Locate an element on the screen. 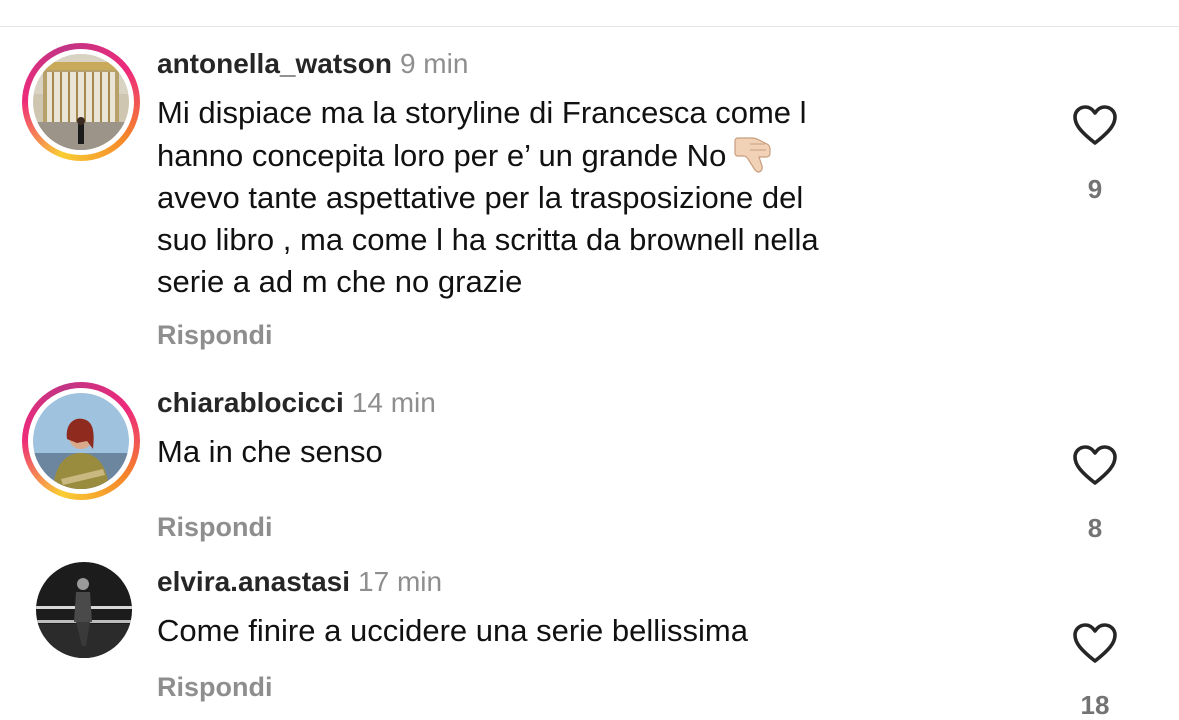  heart-outline-icon is located at coordinates (1095, 643).